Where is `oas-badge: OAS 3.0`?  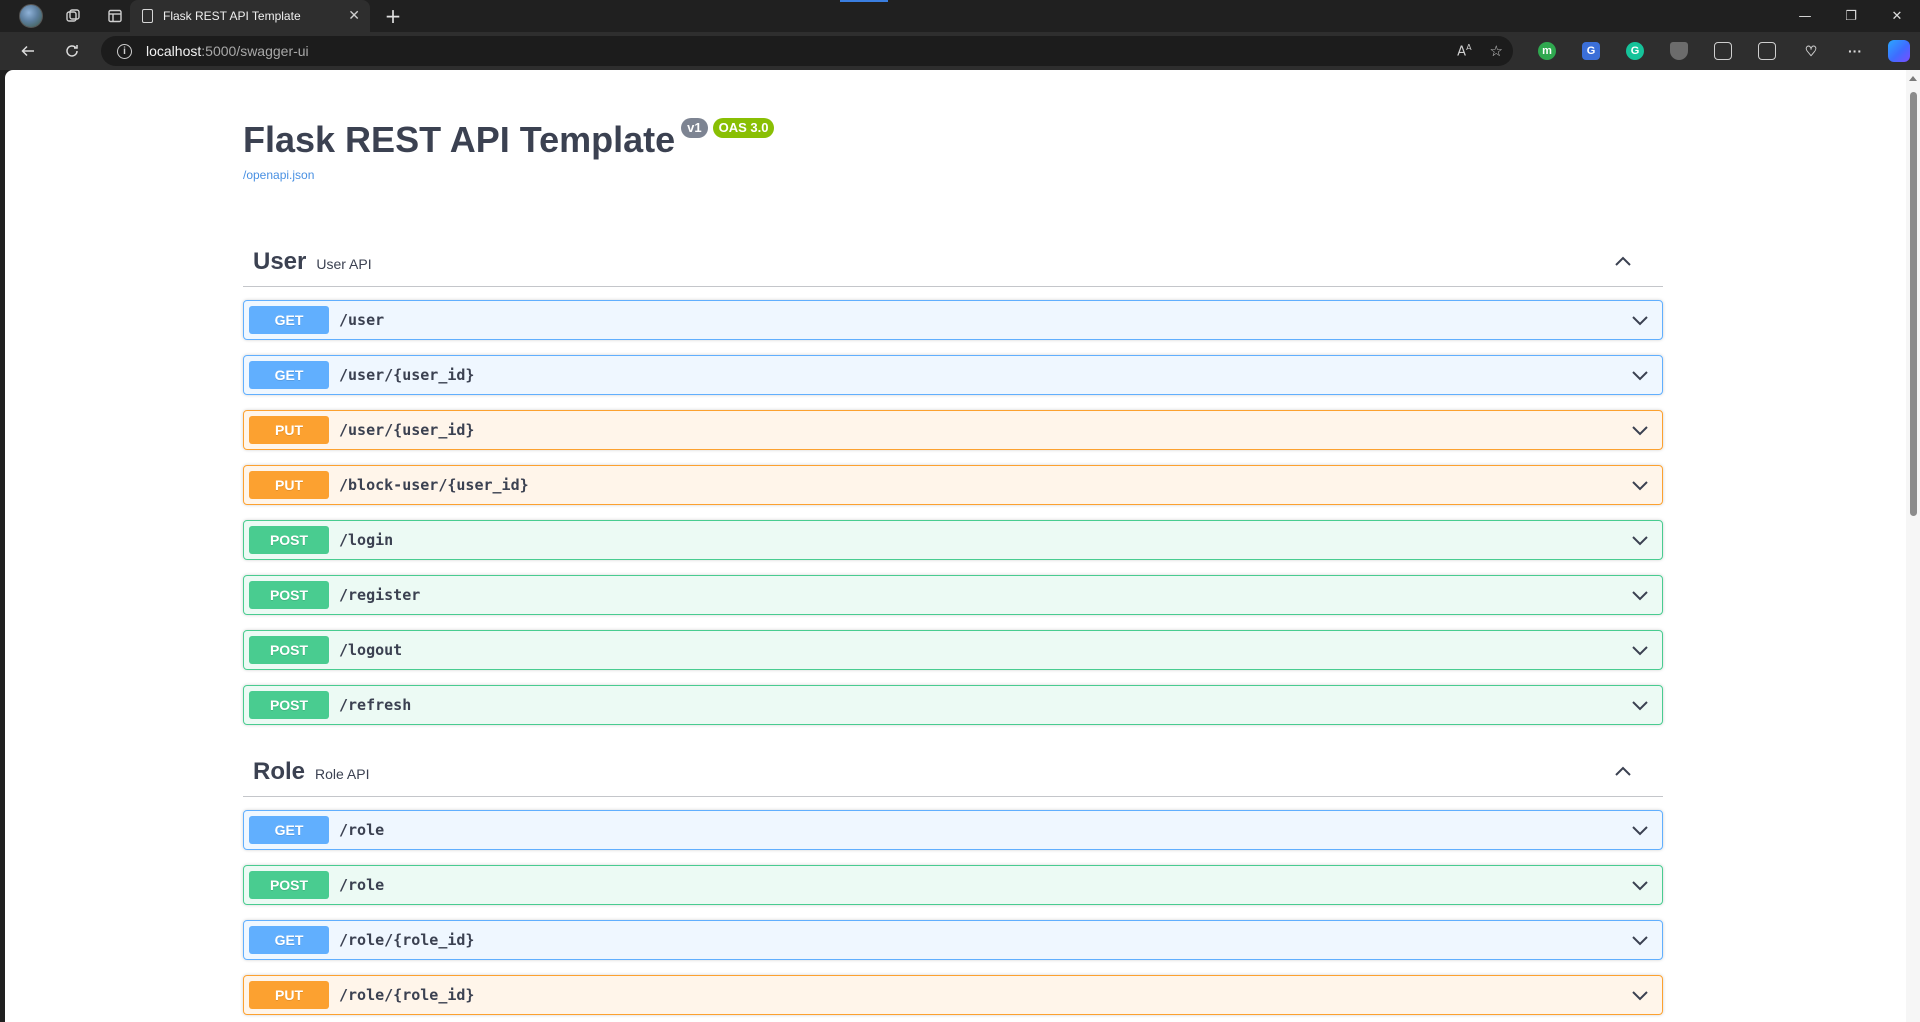
oas-badge: OAS 3.0 is located at coordinates (743, 128).